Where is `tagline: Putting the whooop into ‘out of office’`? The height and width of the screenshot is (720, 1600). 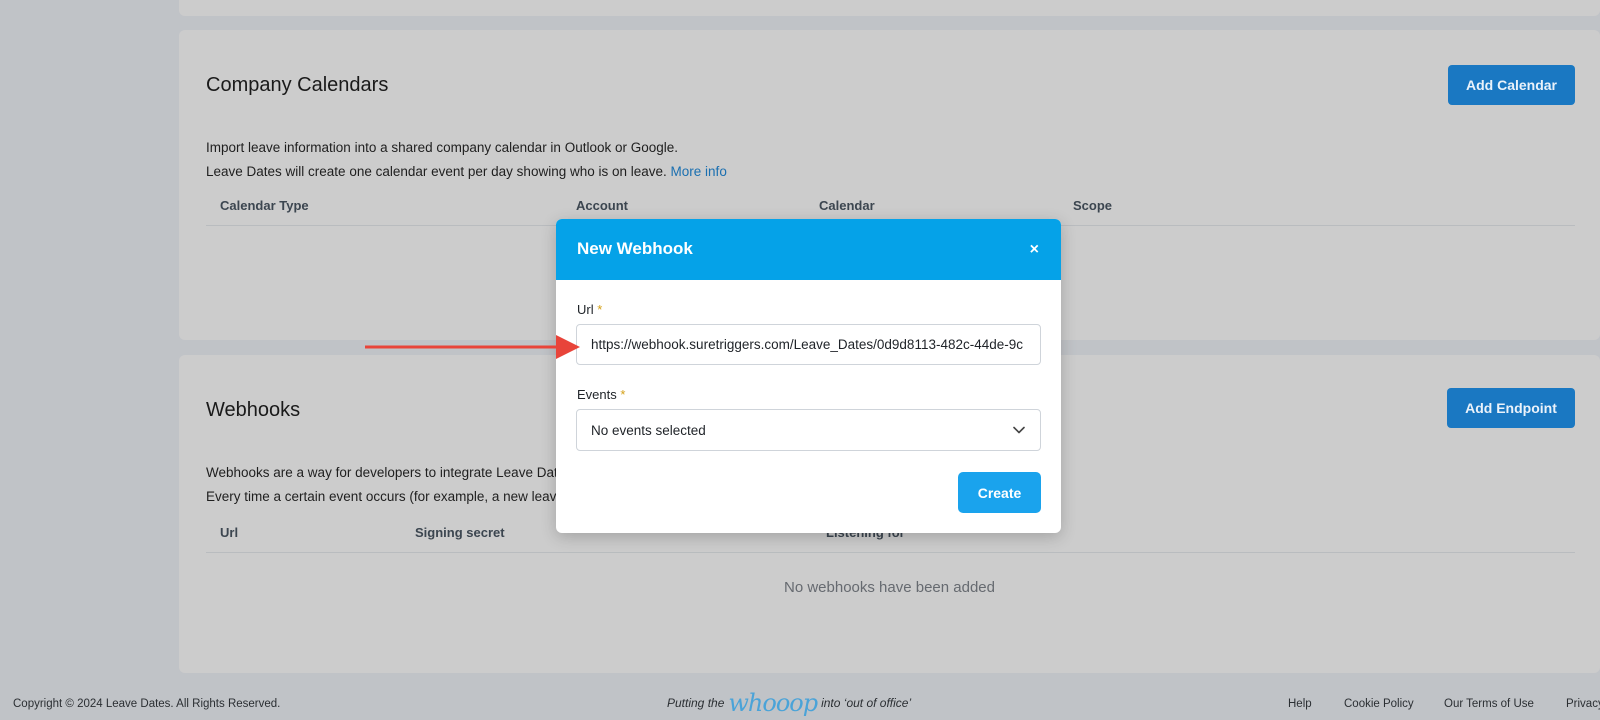
tagline: Putting the whooop into ‘out of office’ is located at coordinates (789, 703).